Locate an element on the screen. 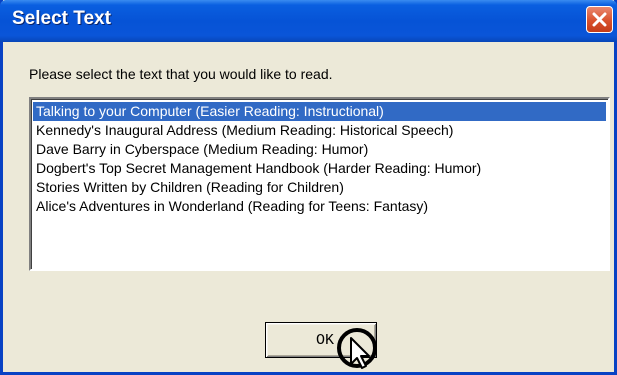 This screenshot has height=375, width=617. ok-button: OK is located at coordinates (321, 340).